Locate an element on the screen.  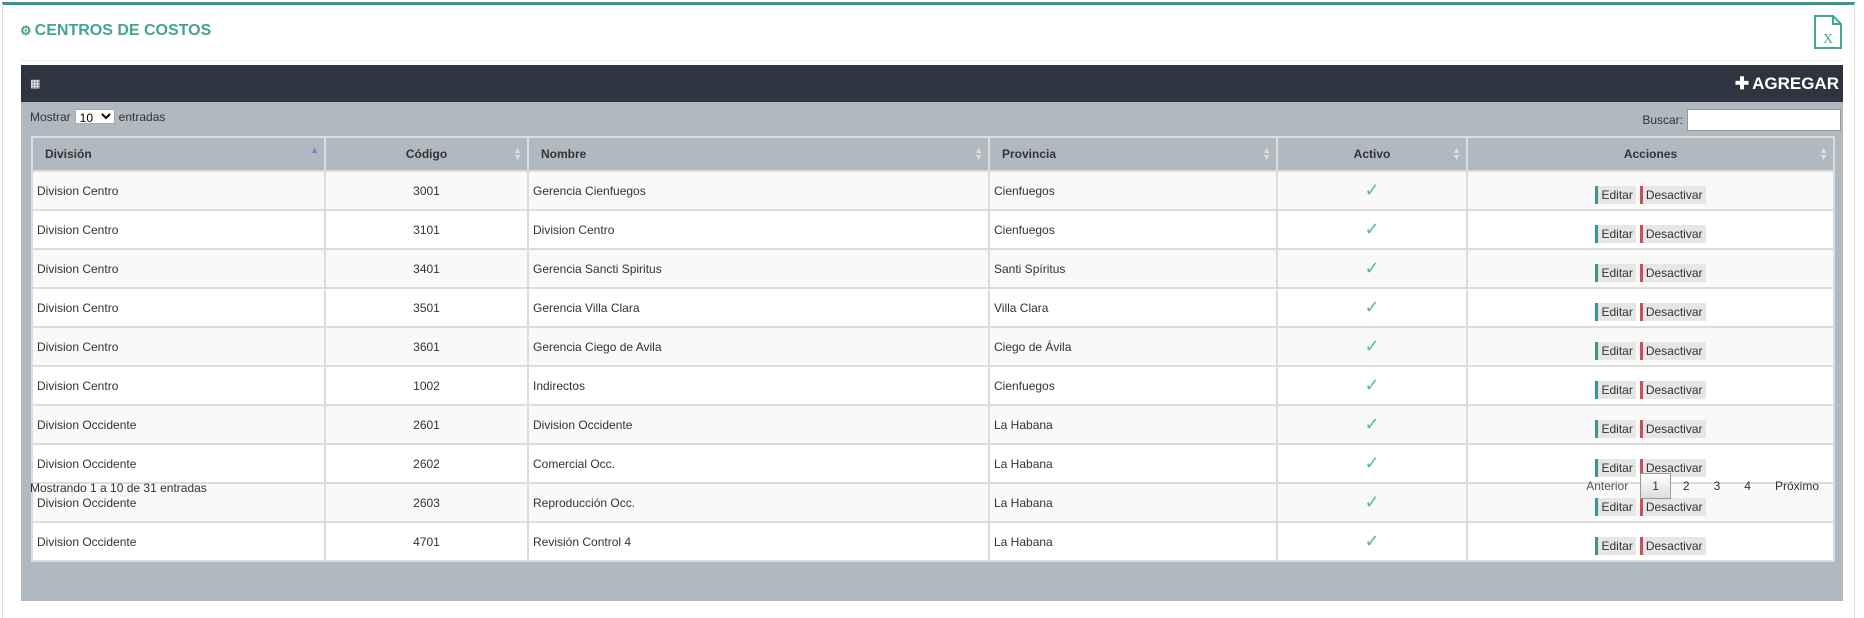
gear-icon: ⚙ is located at coordinates (26, 30).